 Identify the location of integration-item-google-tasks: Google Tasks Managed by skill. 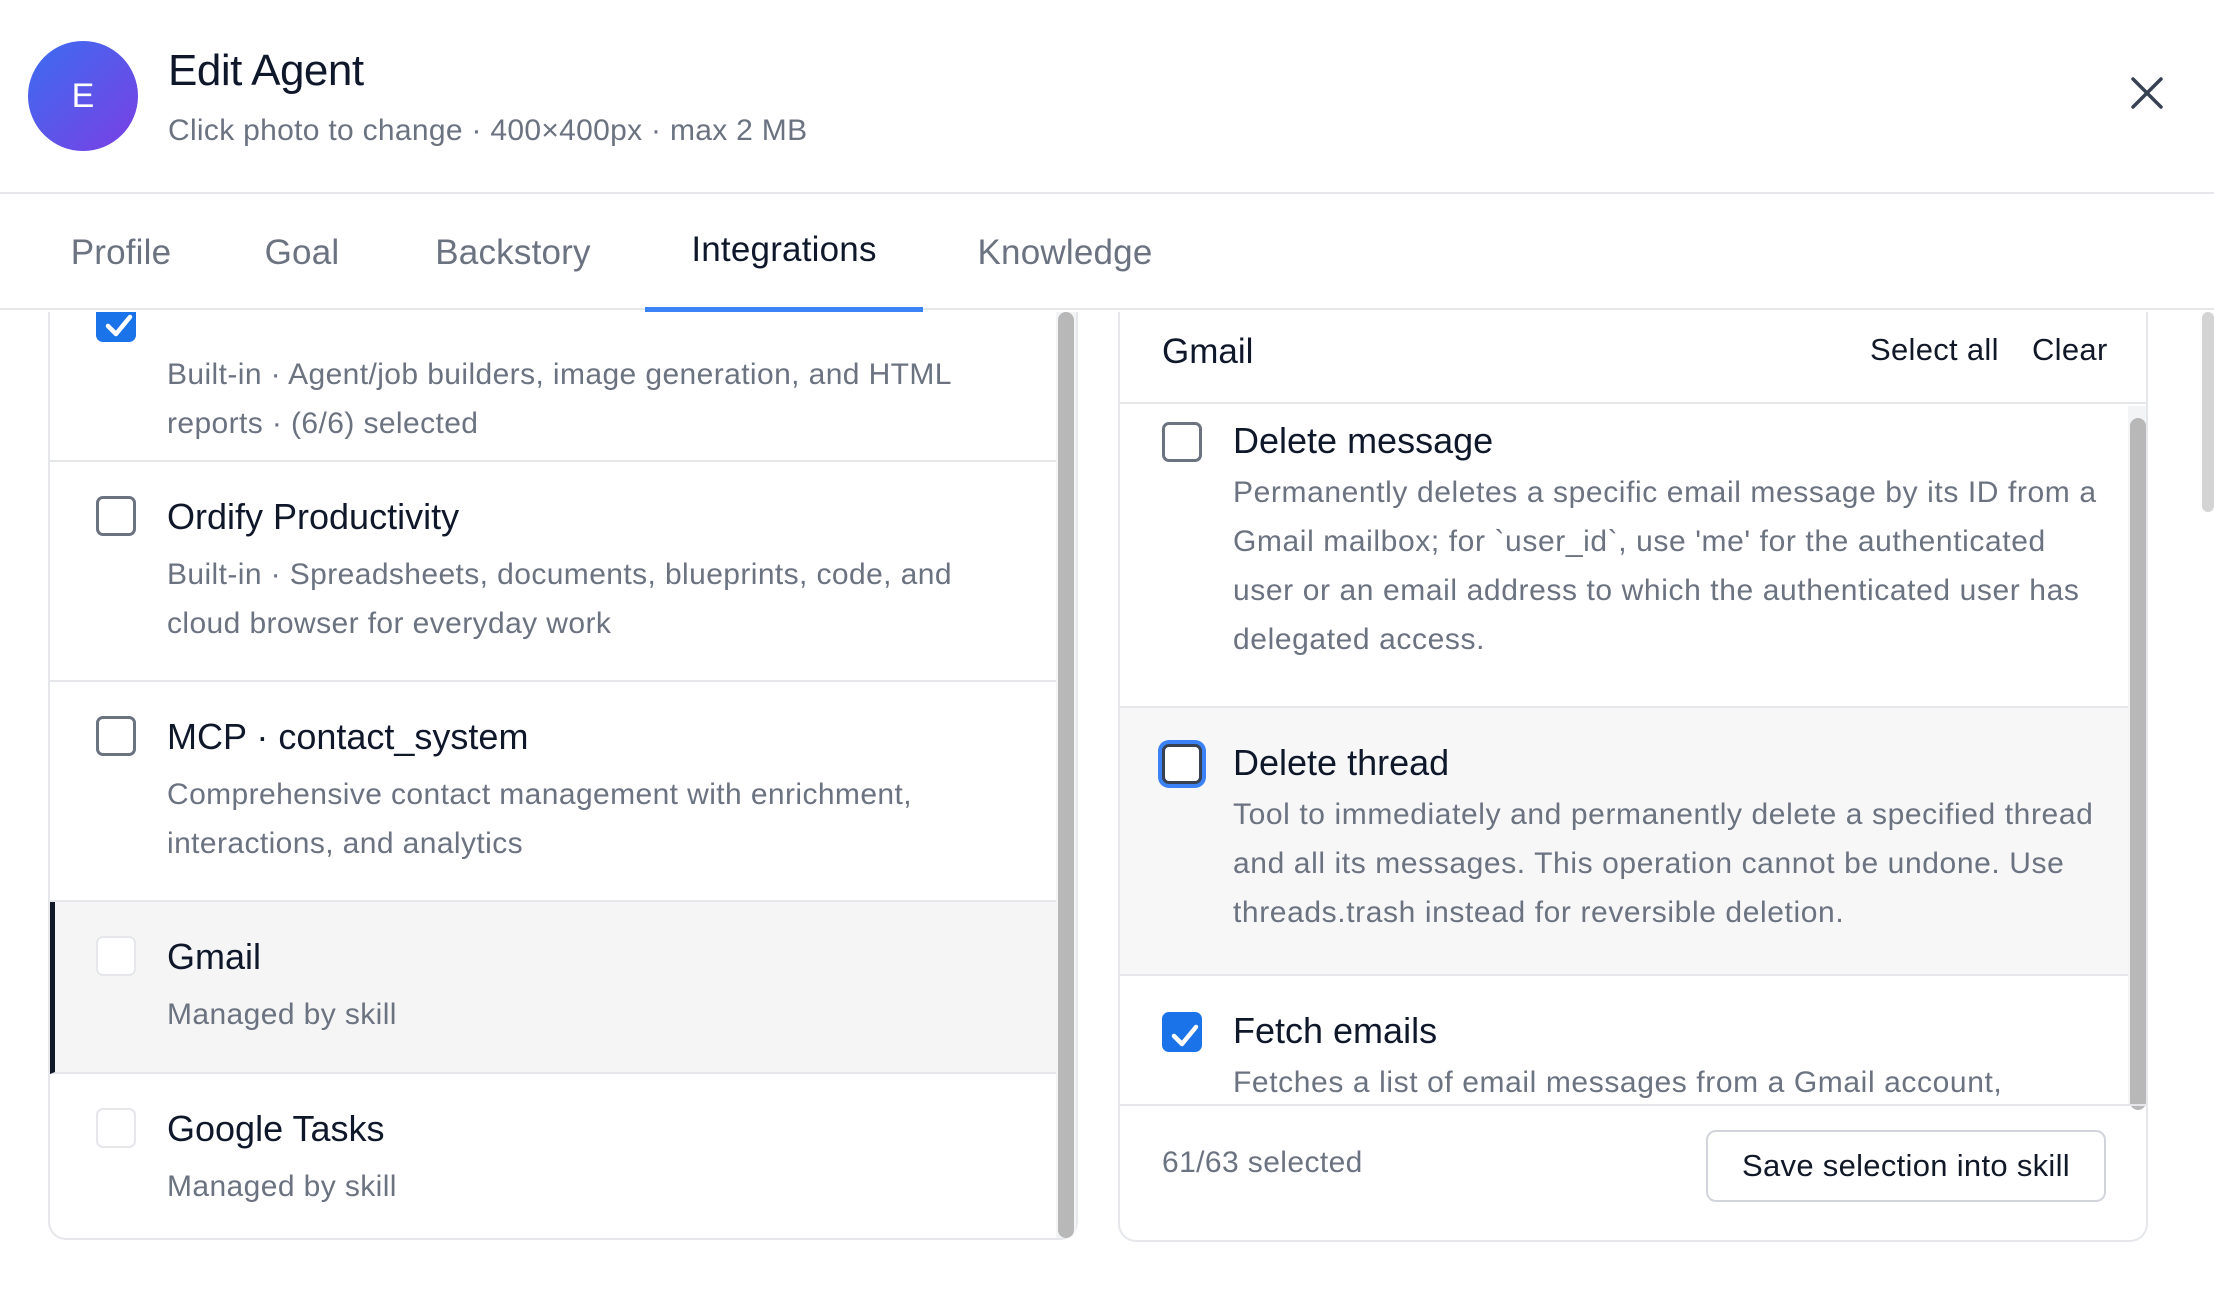
(553, 1156).